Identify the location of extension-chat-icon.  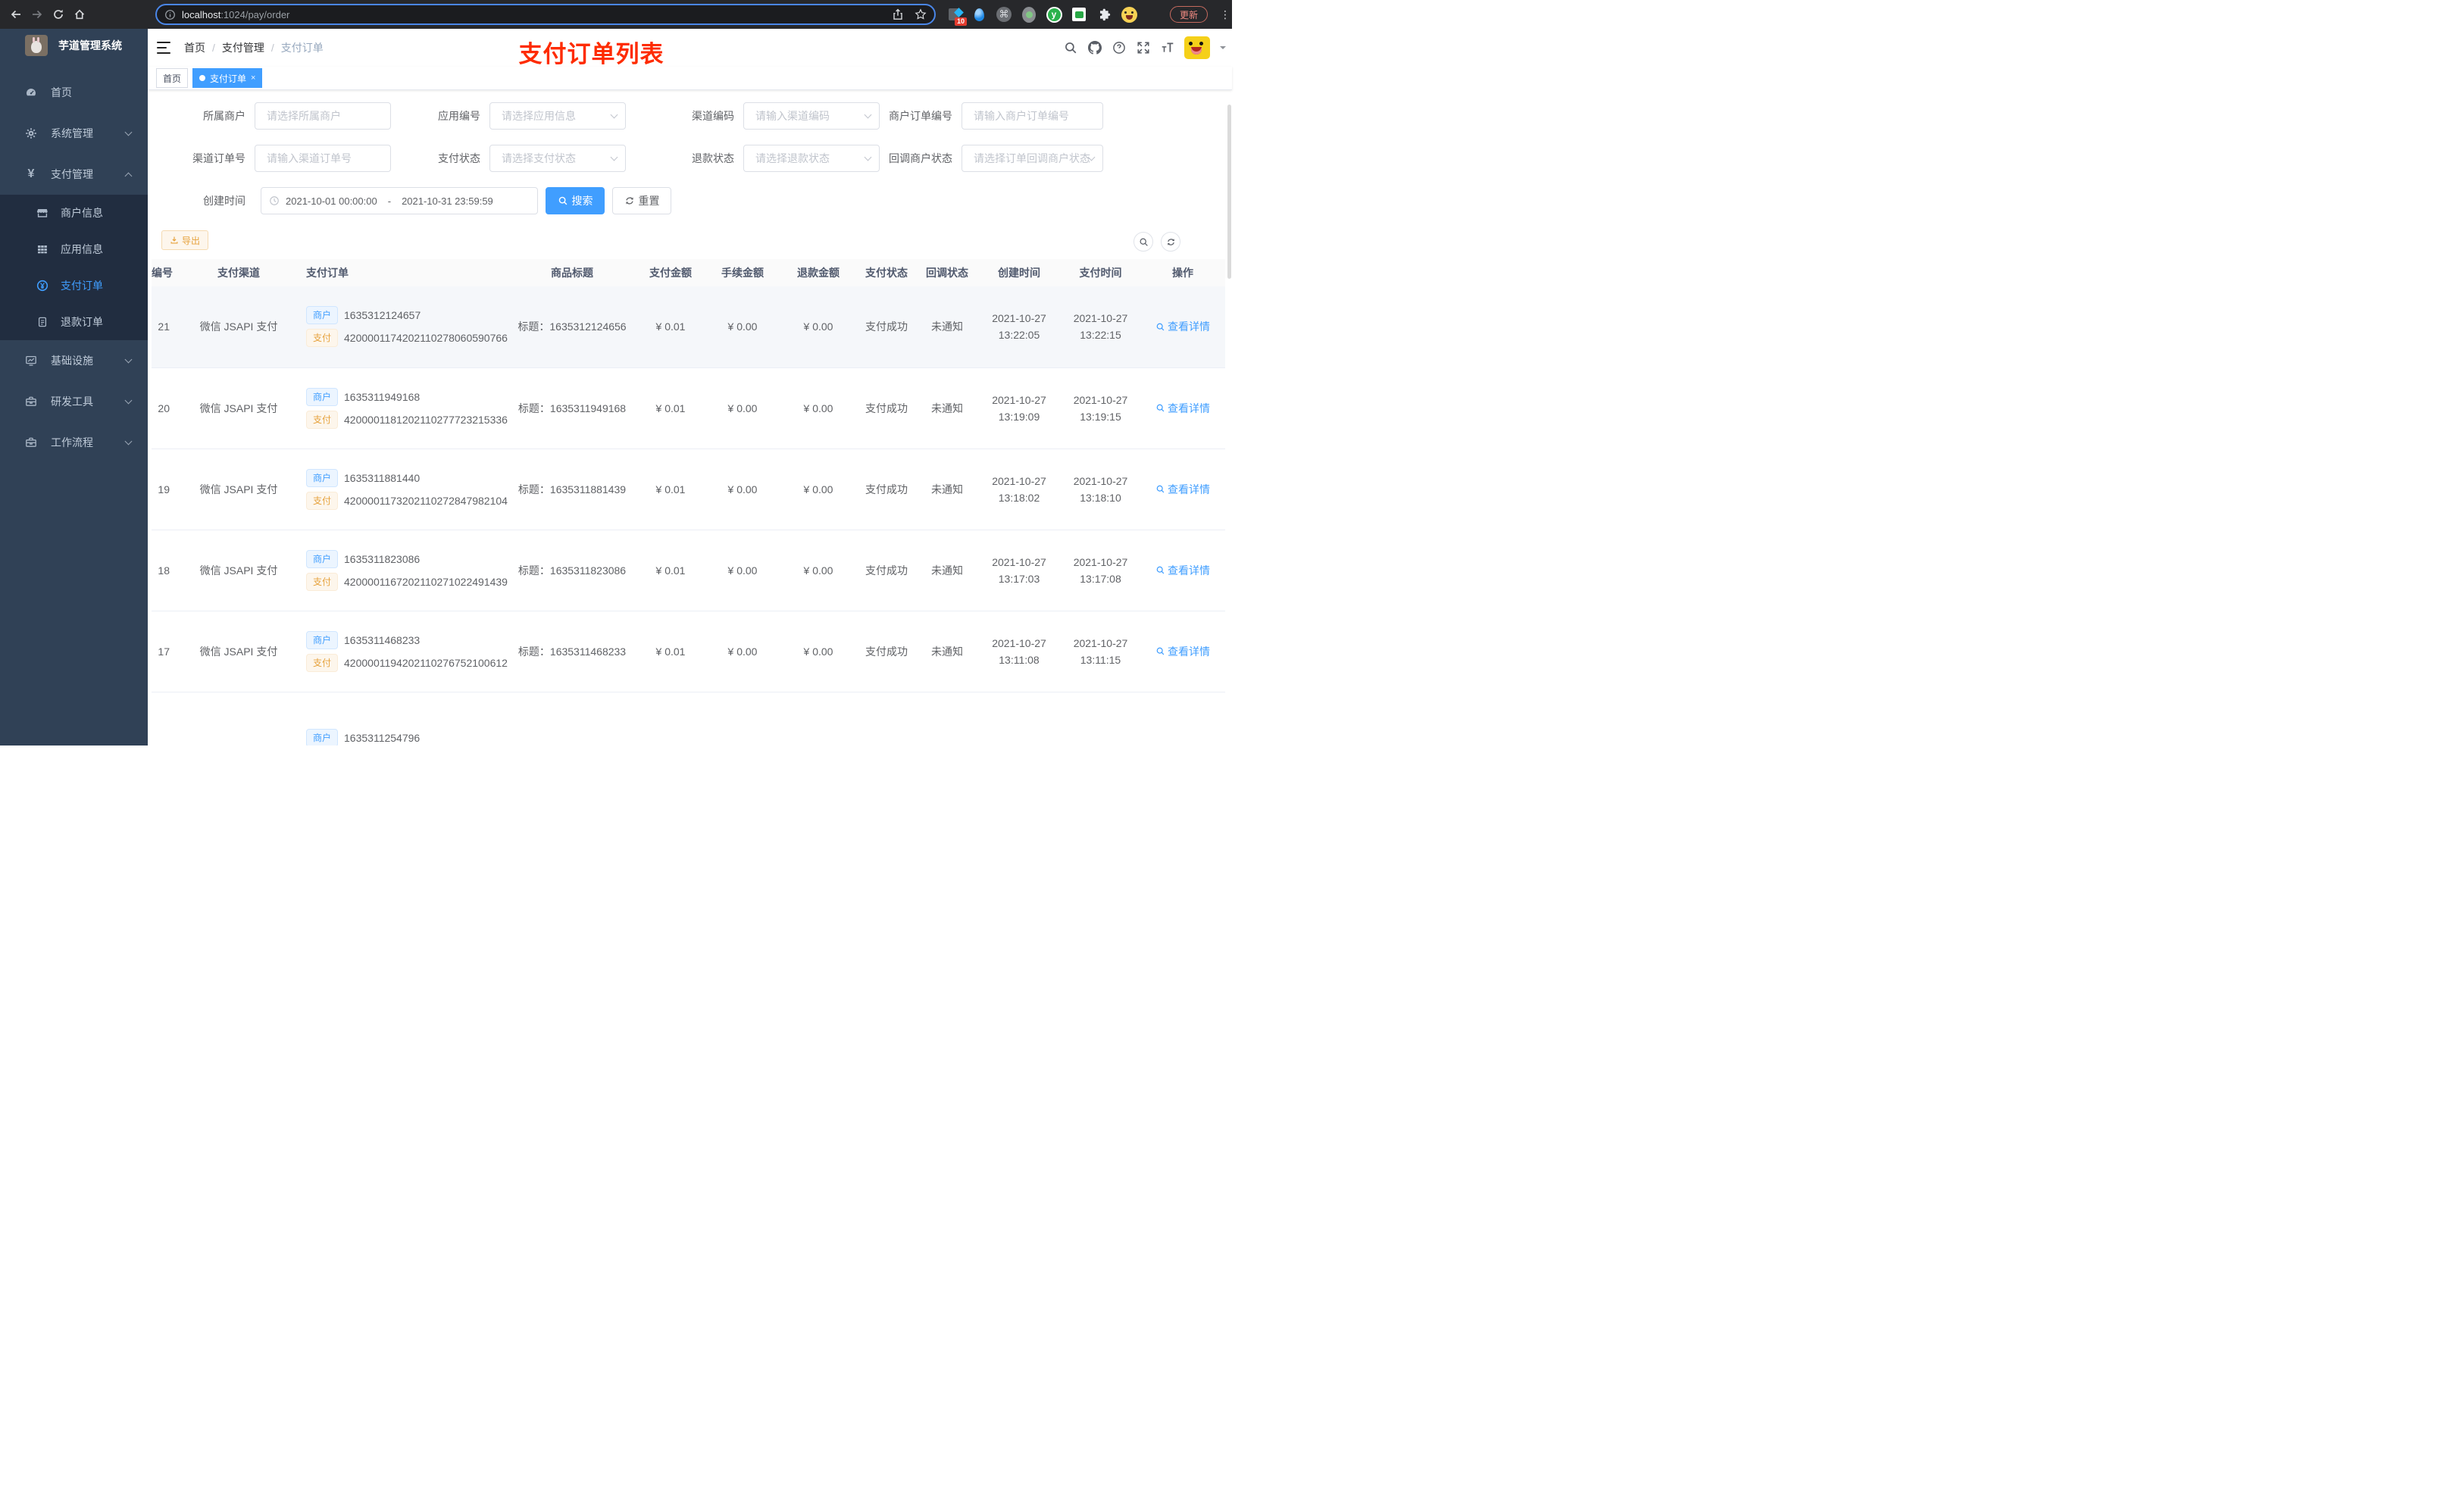
(1079, 14).